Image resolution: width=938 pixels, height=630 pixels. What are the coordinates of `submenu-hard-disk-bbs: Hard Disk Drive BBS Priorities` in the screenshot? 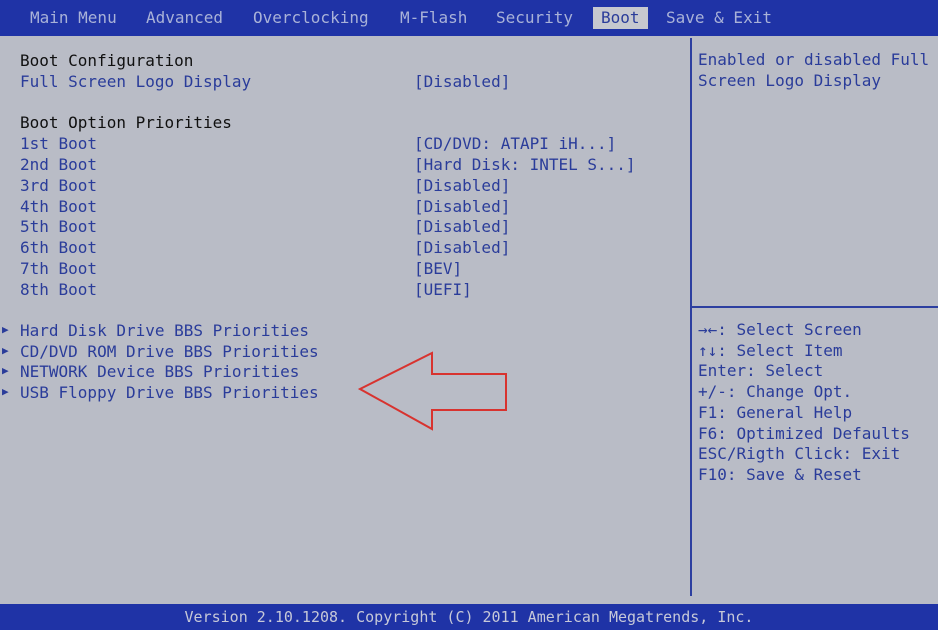 It's located at (164, 330).